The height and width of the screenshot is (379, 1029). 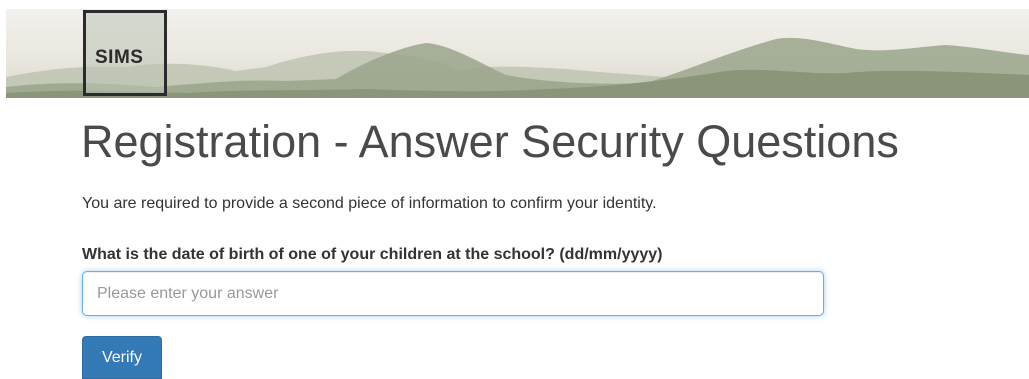 I want to click on page-title: Registration - Answer Security Questions, so click(x=490, y=141).